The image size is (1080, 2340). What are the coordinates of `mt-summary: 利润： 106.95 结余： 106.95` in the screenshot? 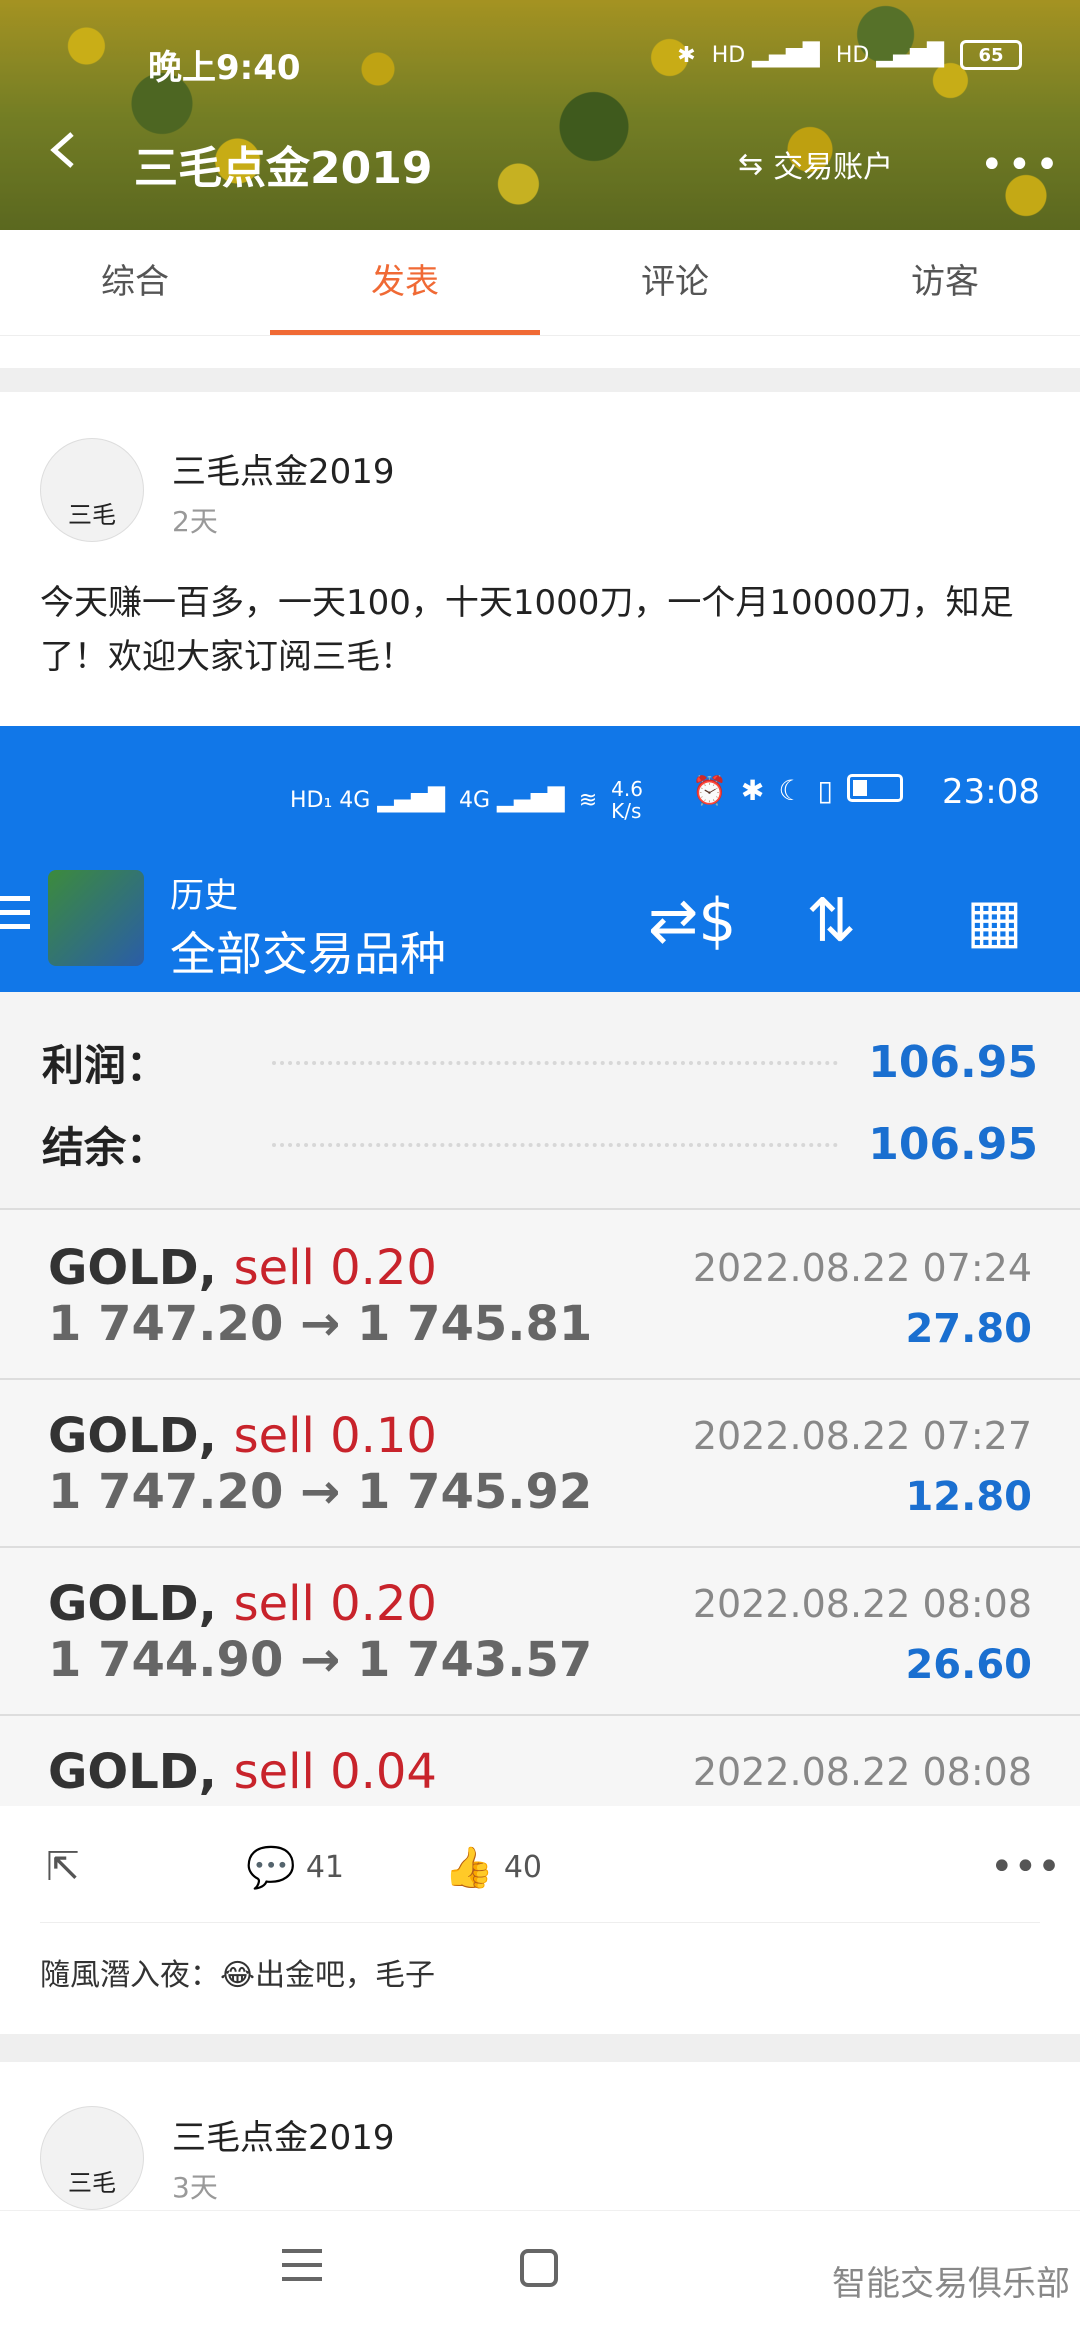 It's located at (540, 1101).